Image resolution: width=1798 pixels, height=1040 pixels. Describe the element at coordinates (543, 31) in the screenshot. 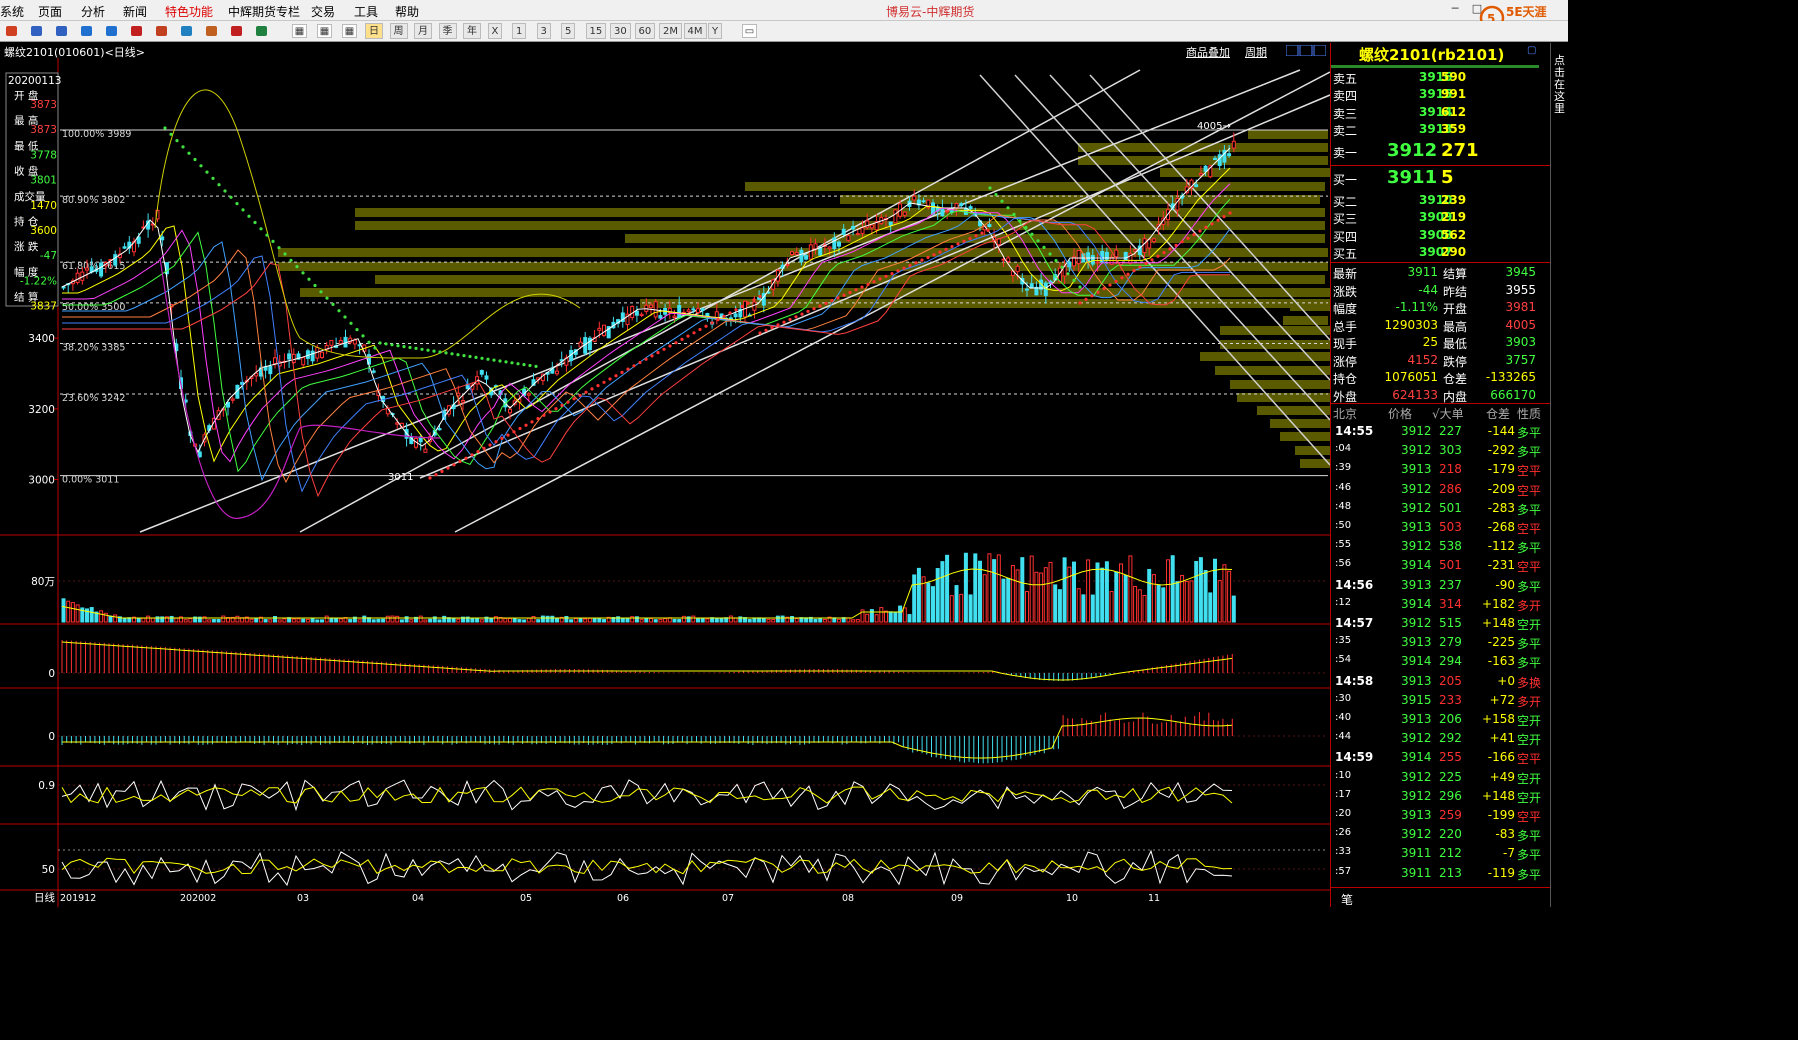

I see `period-button-item: 3` at that location.